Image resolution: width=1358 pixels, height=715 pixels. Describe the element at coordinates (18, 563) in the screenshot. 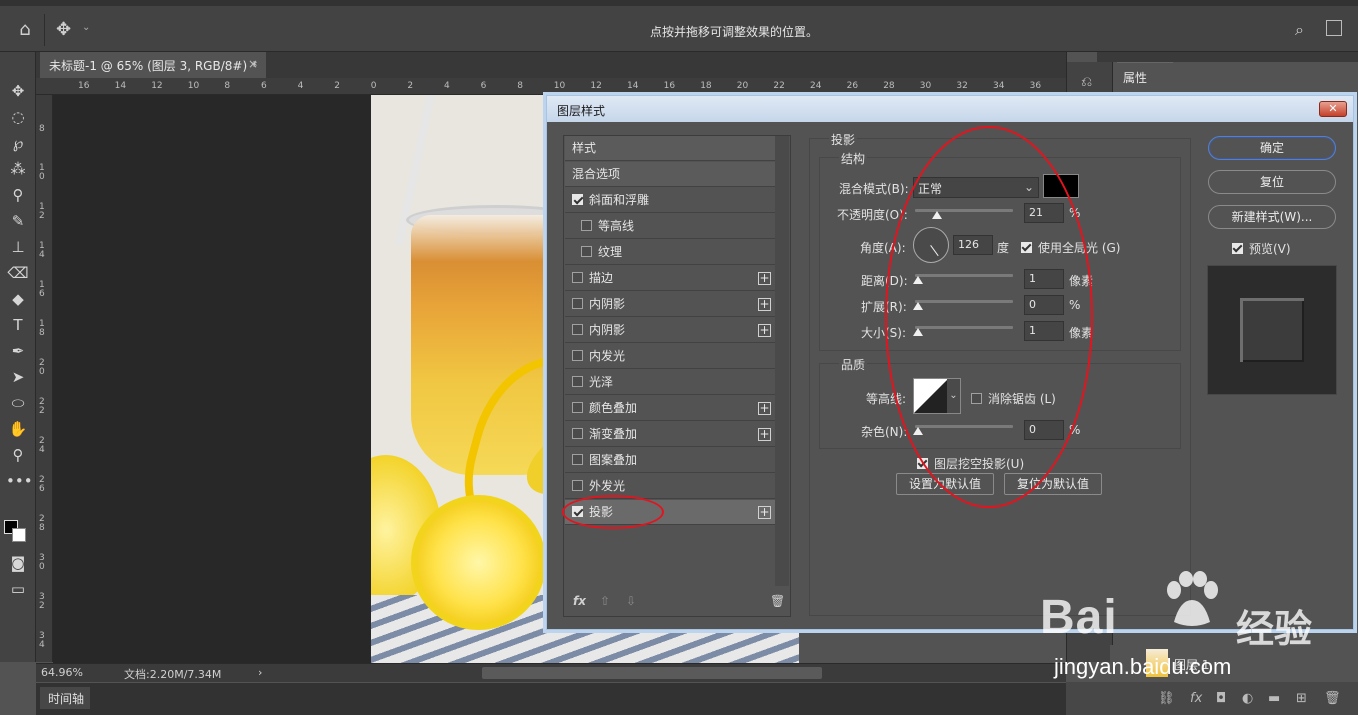

I see `quick-mask-icon: ◙` at that location.